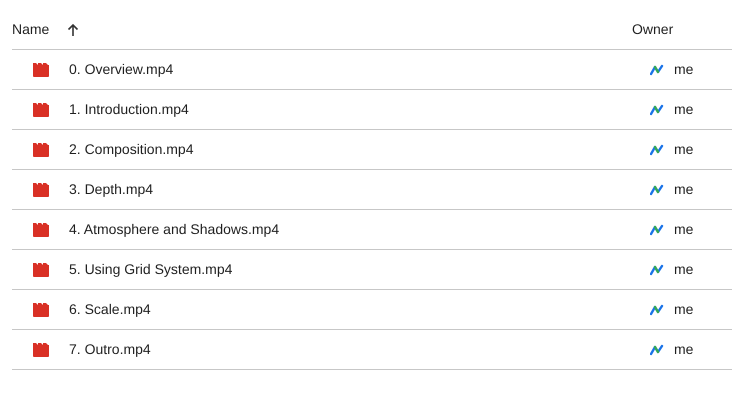 The width and height of the screenshot is (732, 412). I want to click on file-name: 4. Atmosphere and Shadows.mp4, so click(174, 229).